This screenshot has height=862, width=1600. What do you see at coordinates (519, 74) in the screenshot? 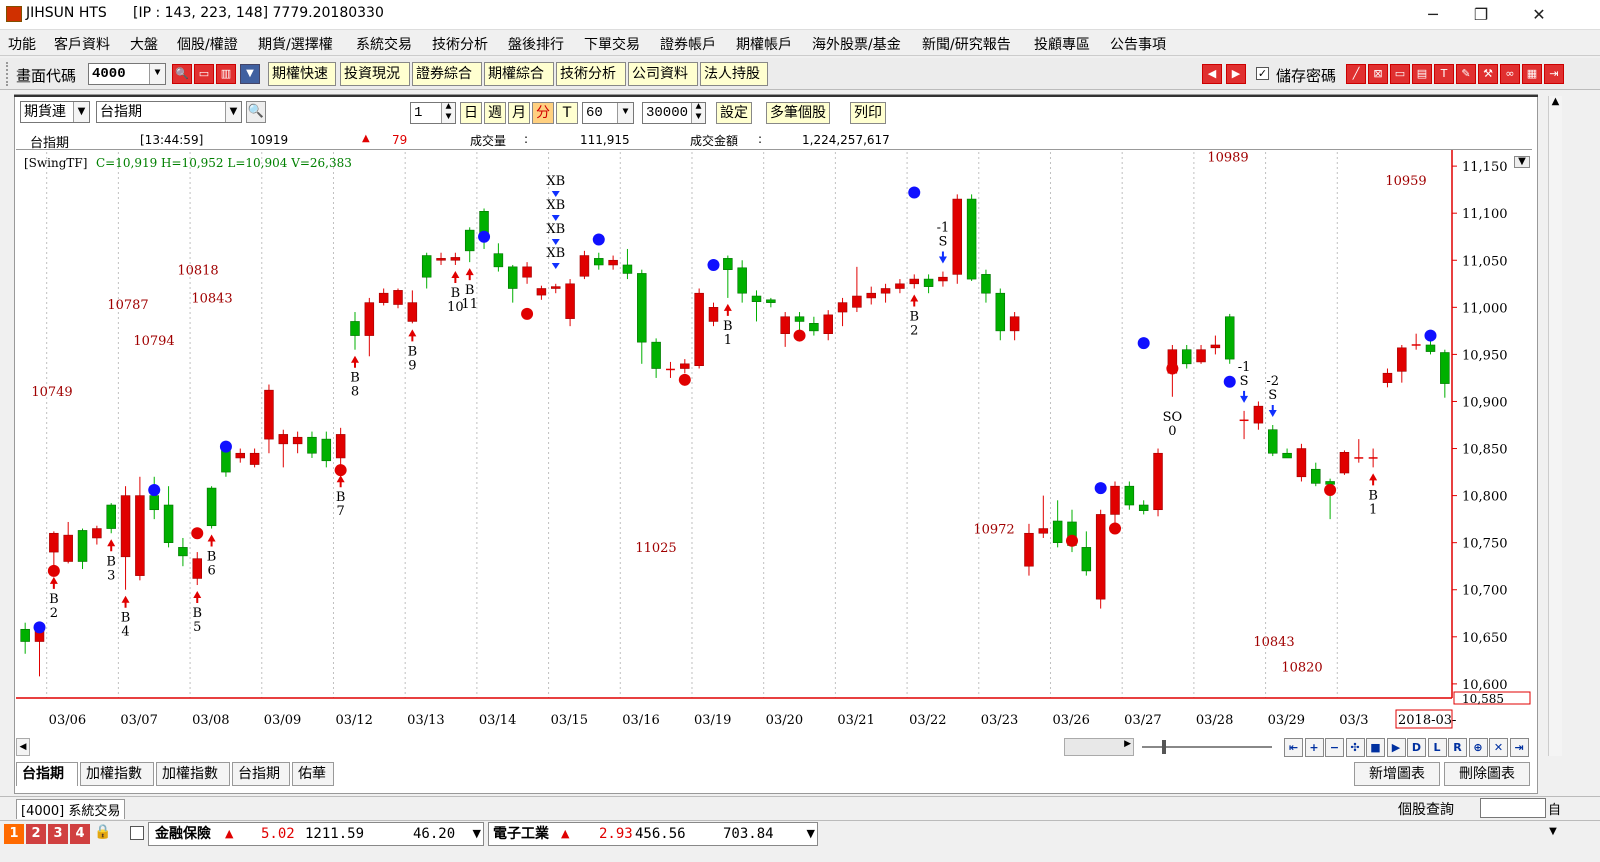
I see `toolbar-button-3: 期權綜合` at bounding box center [519, 74].